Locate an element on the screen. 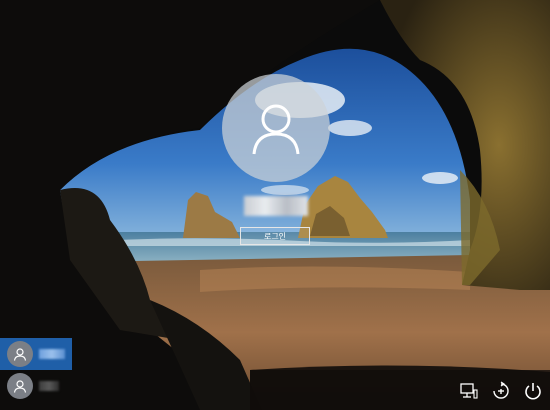 This screenshot has height=410, width=550. sign-in-button: 로그인 is located at coordinates (275, 236).